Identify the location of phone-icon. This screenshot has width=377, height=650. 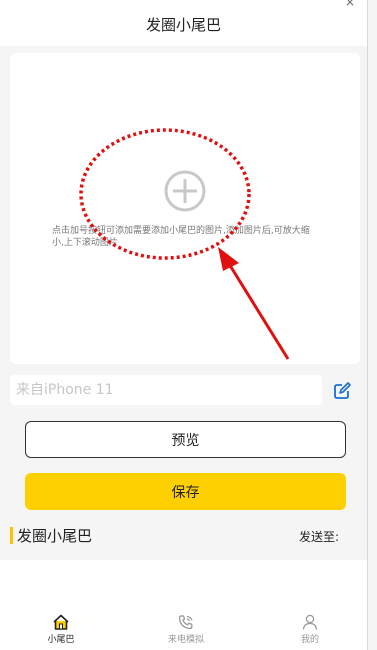
(185, 622).